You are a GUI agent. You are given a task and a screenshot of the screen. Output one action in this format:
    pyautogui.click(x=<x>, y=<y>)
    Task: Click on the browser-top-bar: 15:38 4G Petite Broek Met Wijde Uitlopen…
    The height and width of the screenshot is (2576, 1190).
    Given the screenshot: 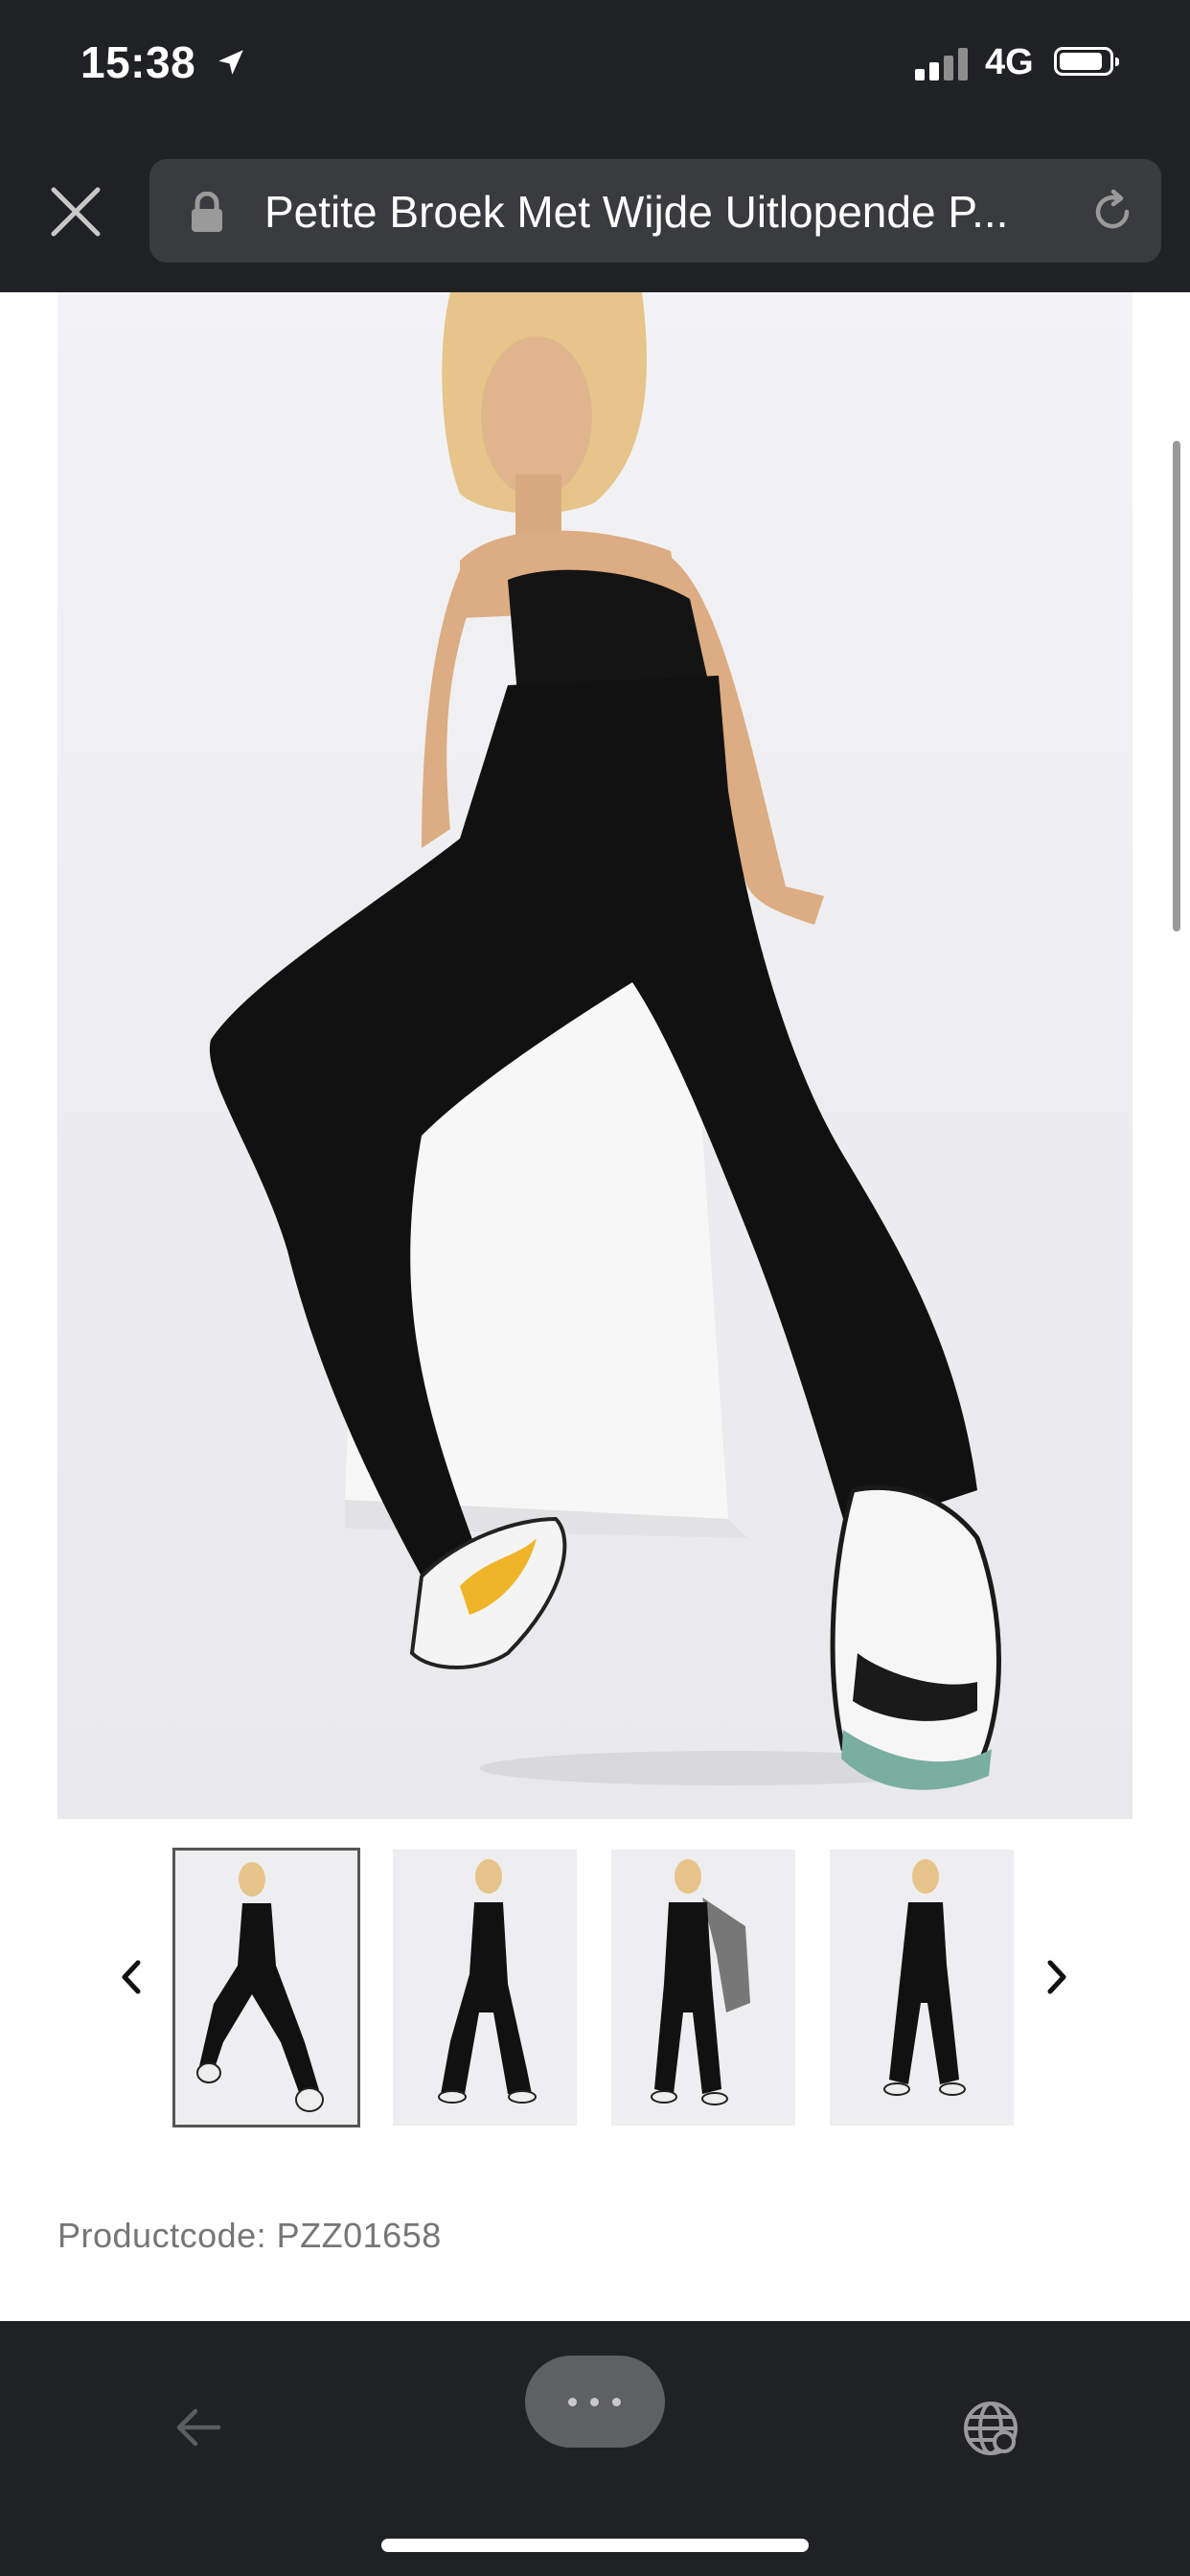 What is the action you would take?
    pyautogui.click(x=595, y=146)
    